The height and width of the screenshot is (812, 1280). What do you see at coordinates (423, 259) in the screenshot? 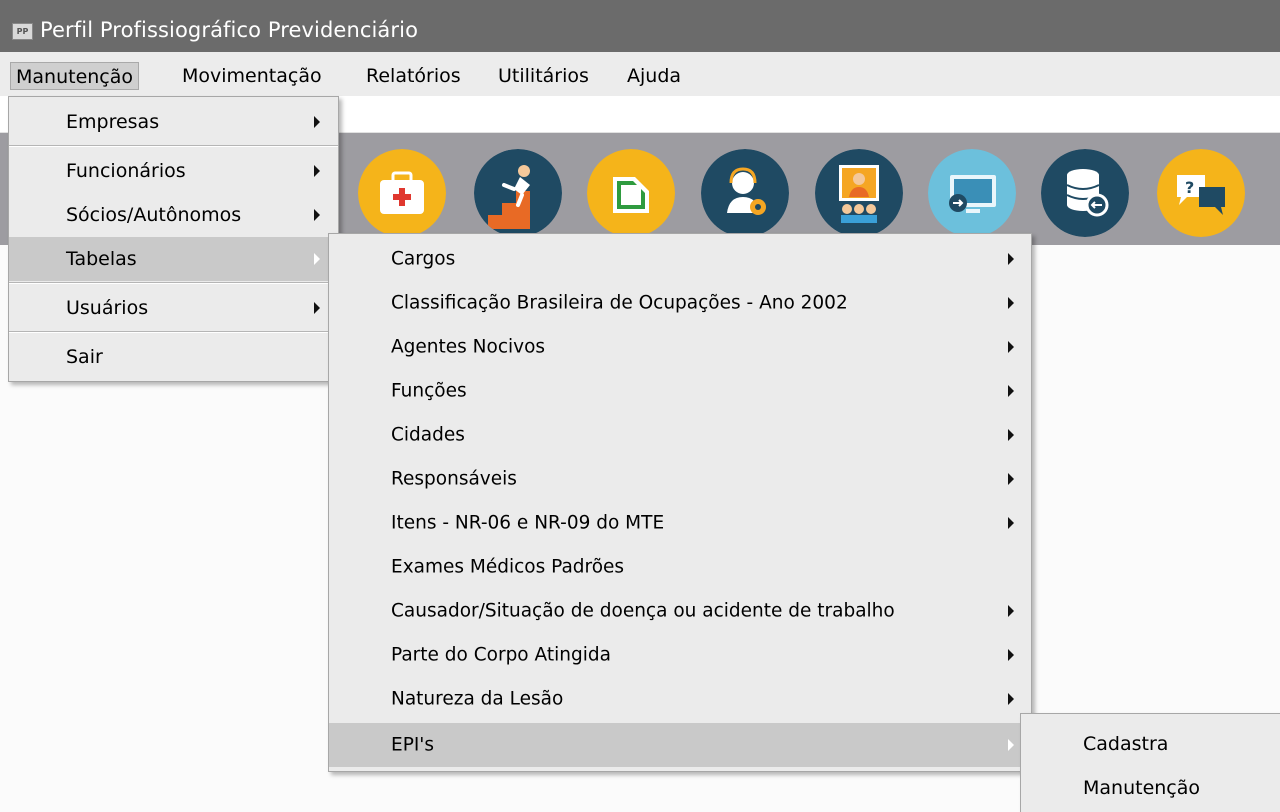
I see `menu-item-label: Cargos` at bounding box center [423, 259].